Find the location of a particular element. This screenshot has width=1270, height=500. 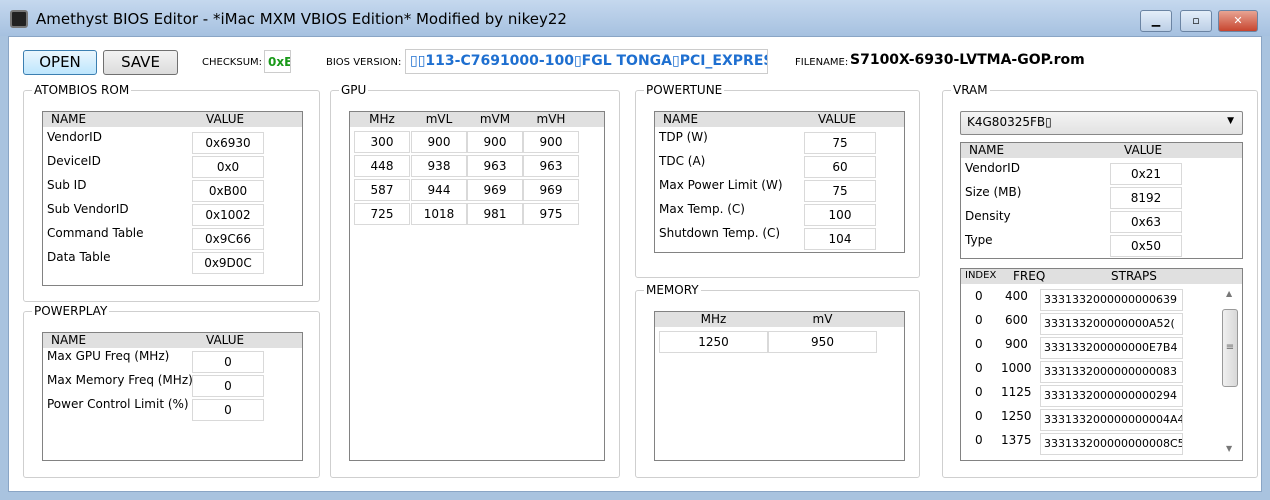

gpu-header-col: mVM is located at coordinates (495, 119).